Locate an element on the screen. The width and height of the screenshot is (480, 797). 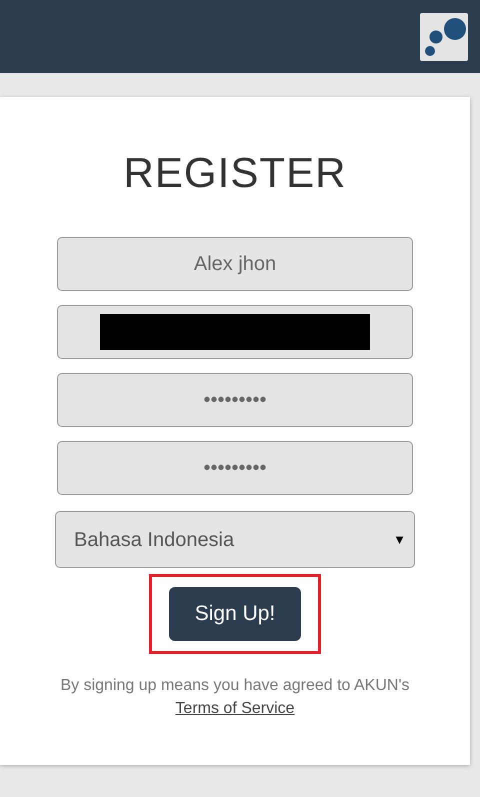
language-select: Bahasa Indonesia ▼ is located at coordinates (235, 539).